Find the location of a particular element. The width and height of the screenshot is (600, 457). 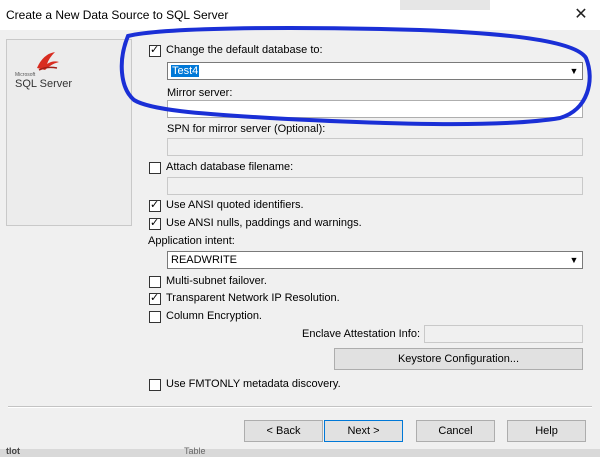

logo-brand-text: SQL Server is located at coordinates (44, 84).